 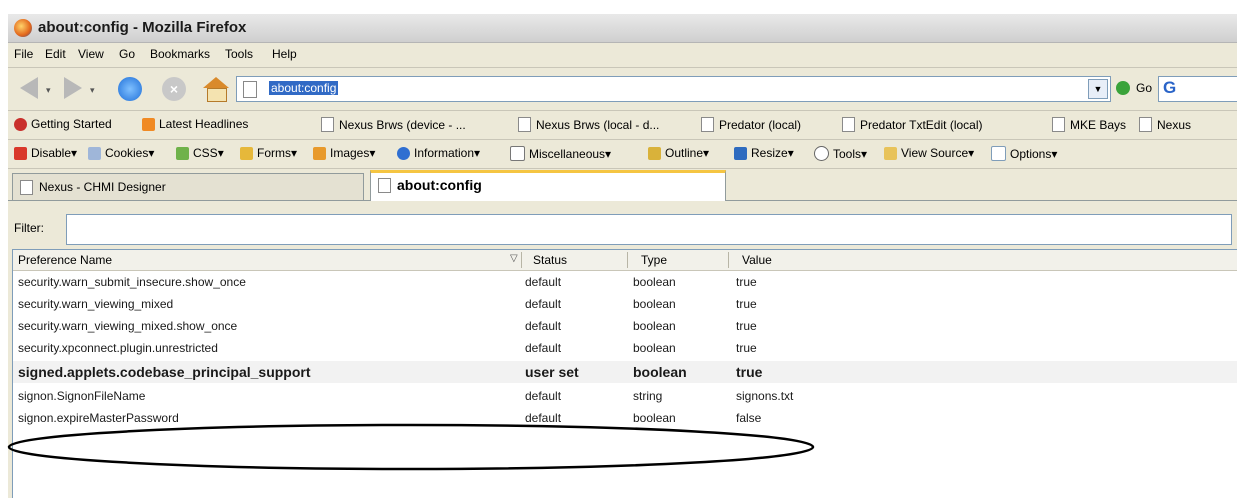 I want to click on bookmark-predator-local: Predator (local), so click(x=751, y=124).